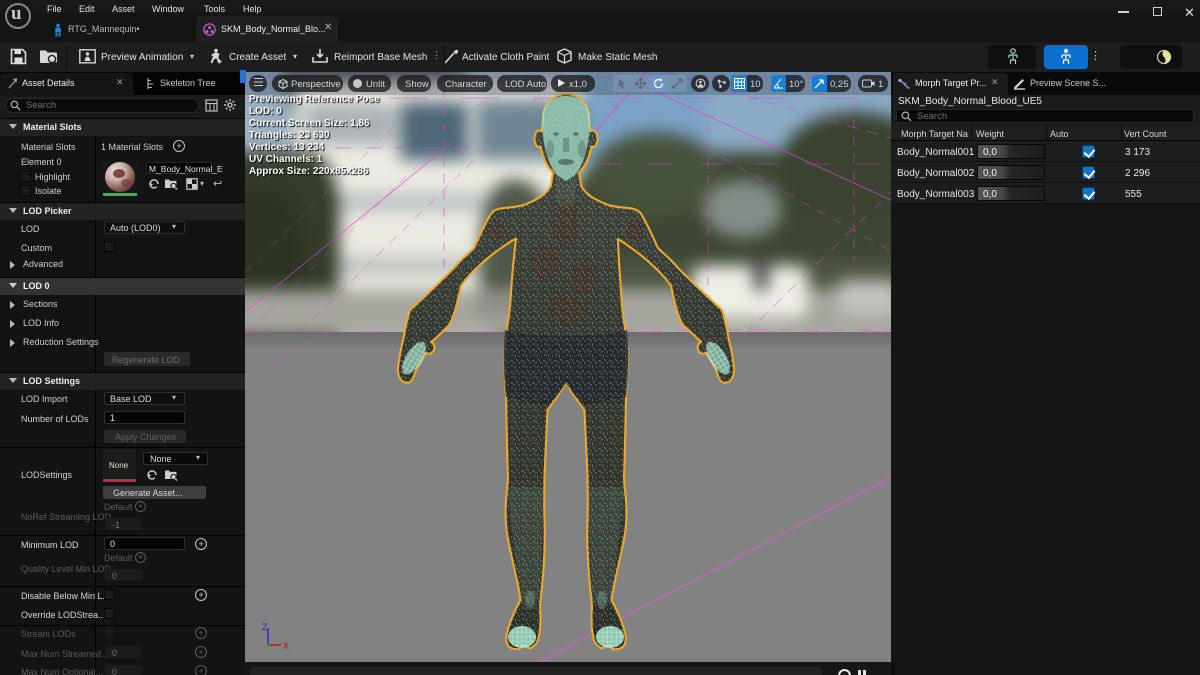  Describe the element at coordinates (286, 646) in the screenshot. I see `svg-text: X` at that location.